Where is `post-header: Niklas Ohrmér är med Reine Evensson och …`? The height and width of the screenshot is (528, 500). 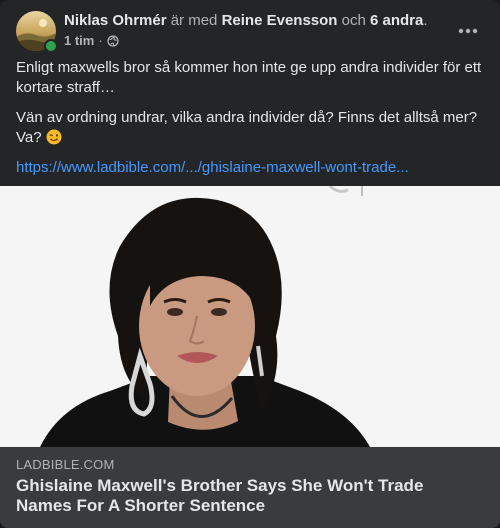
post-header: Niklas Ohrmér är med Reine Evensson och … is located at coordinates (250, 32).